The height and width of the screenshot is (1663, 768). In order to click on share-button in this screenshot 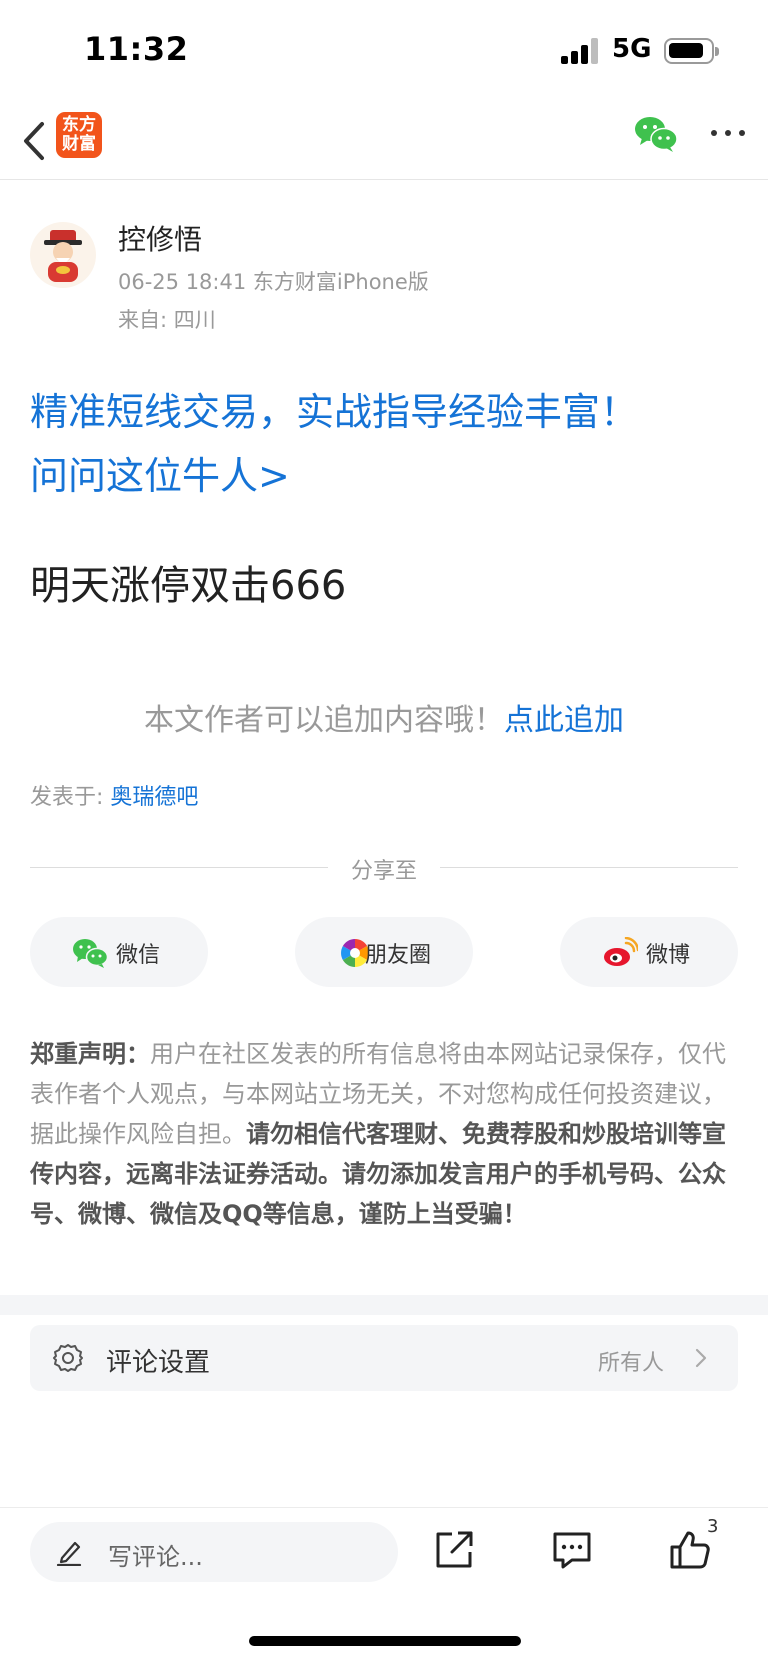, I will do `click(454, 1550)`.